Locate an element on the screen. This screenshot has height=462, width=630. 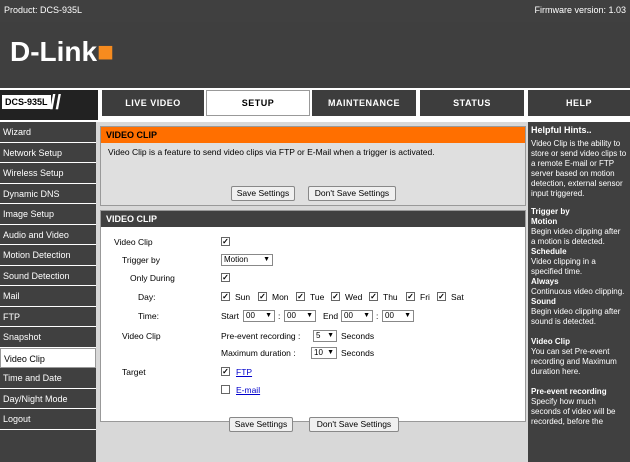
day-mon-label: Mon is located at coordinates (280, 297).